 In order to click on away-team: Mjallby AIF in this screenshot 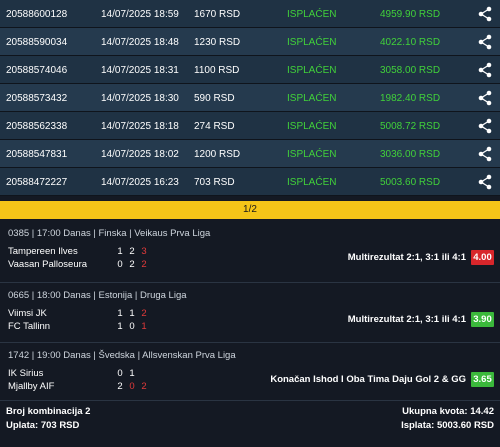, I will do `click(31, 386)`.